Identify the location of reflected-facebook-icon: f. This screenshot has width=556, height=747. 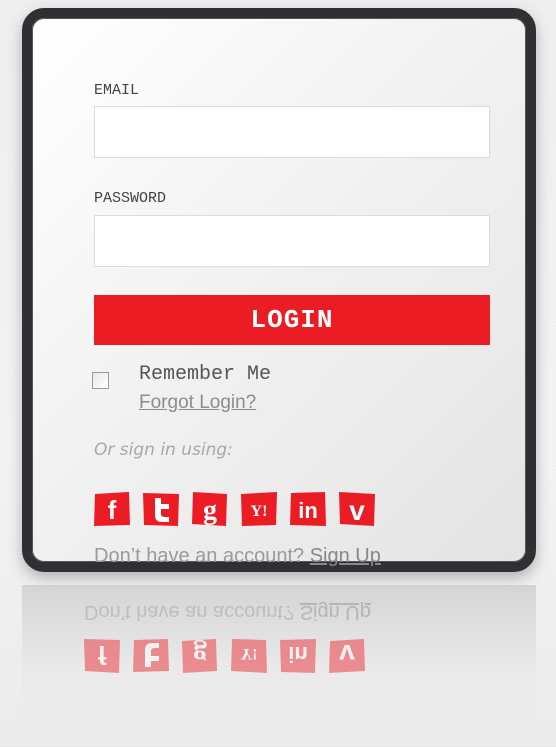
(102, 656).